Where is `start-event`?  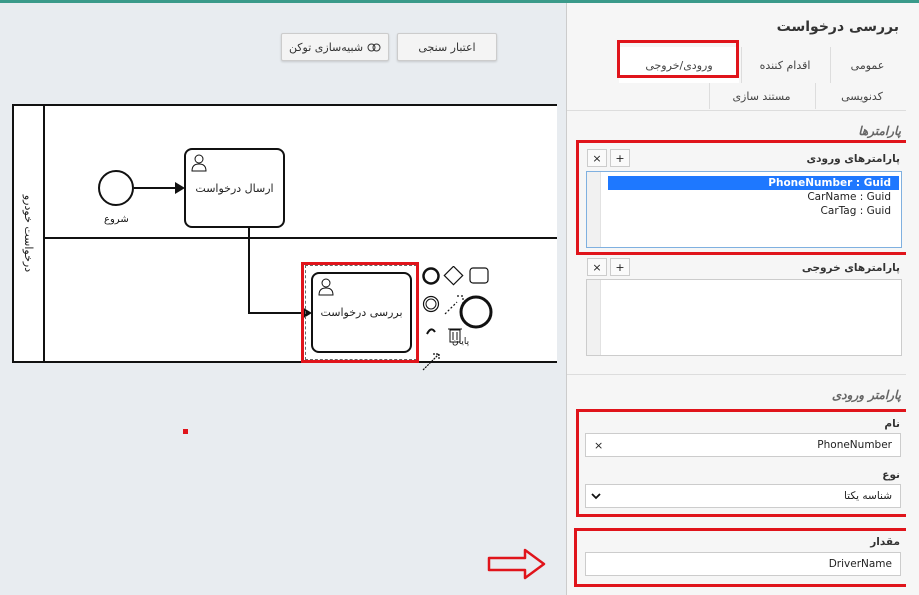 start-event is located at coordinates (116, 188).